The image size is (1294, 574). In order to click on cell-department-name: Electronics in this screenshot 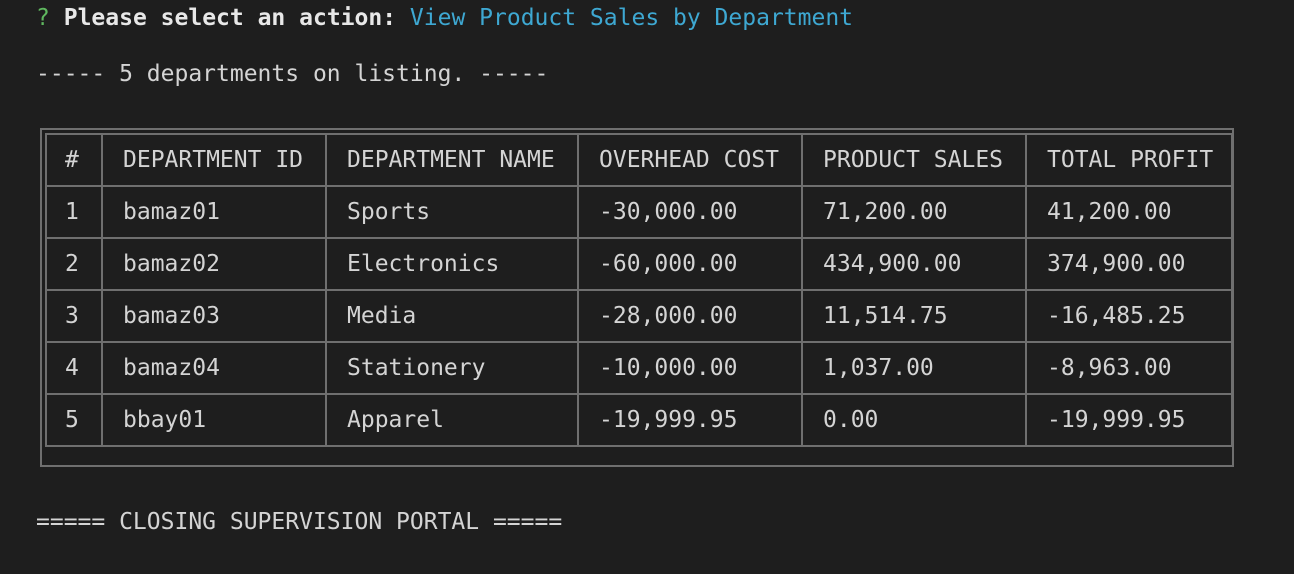, I will do `click(452, 264)`.